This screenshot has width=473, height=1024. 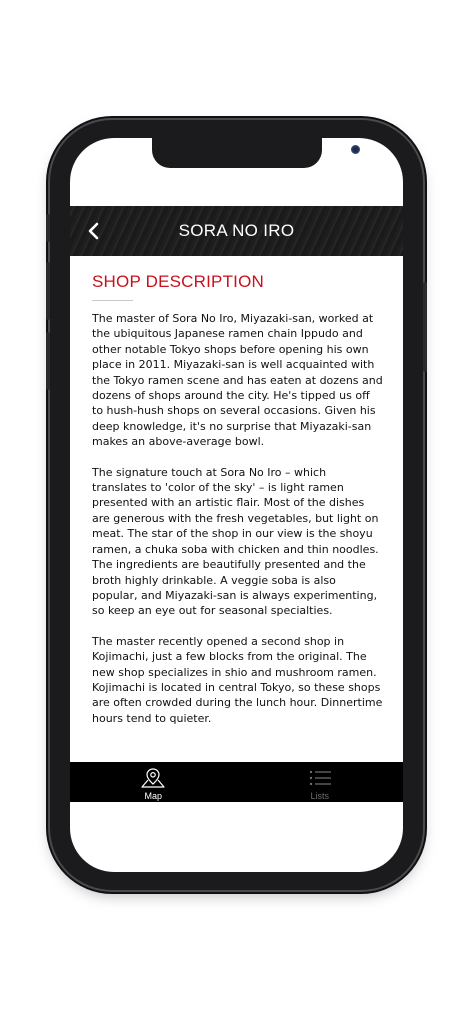 I want to click on tab-map: Map, so click(x=153, y=782).